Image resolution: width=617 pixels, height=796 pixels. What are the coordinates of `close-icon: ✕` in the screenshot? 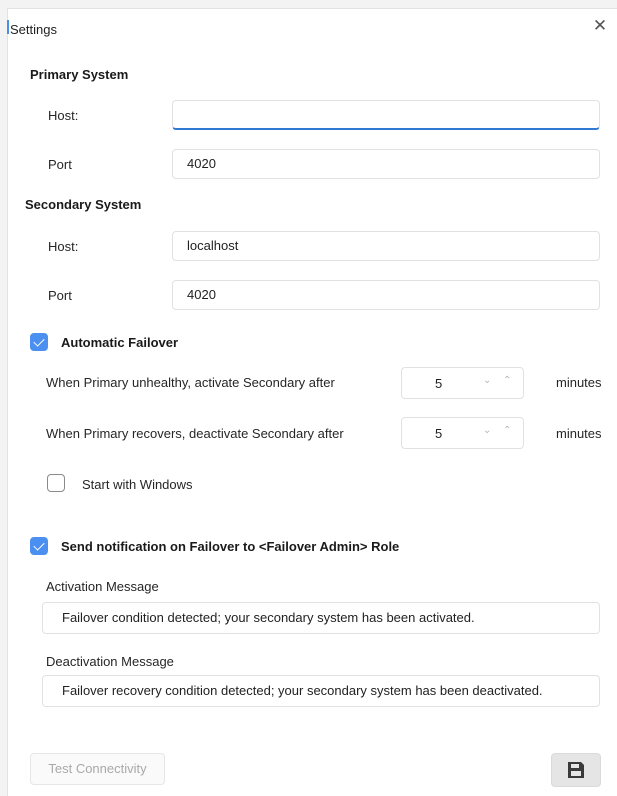 It's located at (600, 26).